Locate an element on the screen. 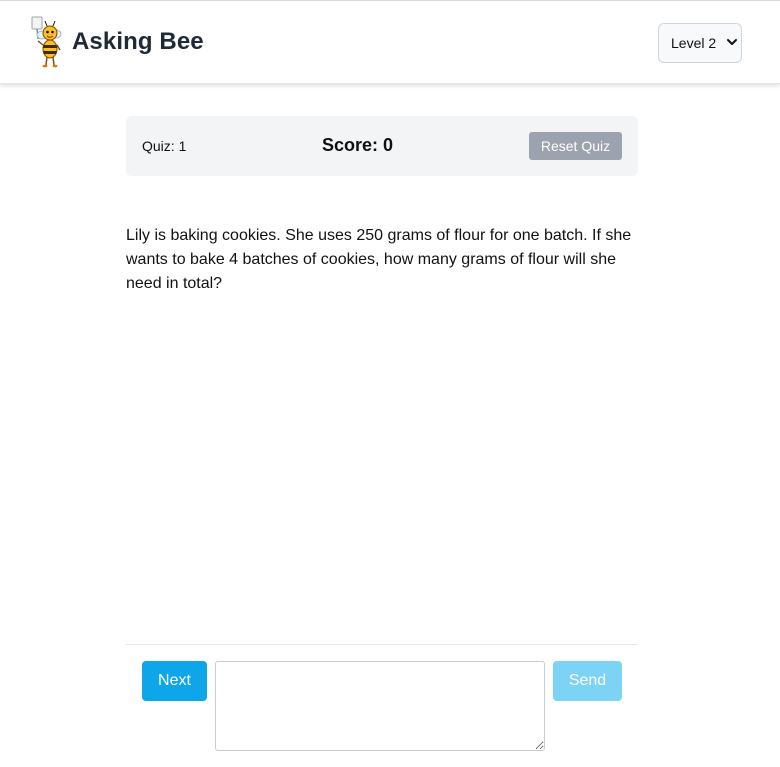  next-button: Next is located at coordinates (174, 681).